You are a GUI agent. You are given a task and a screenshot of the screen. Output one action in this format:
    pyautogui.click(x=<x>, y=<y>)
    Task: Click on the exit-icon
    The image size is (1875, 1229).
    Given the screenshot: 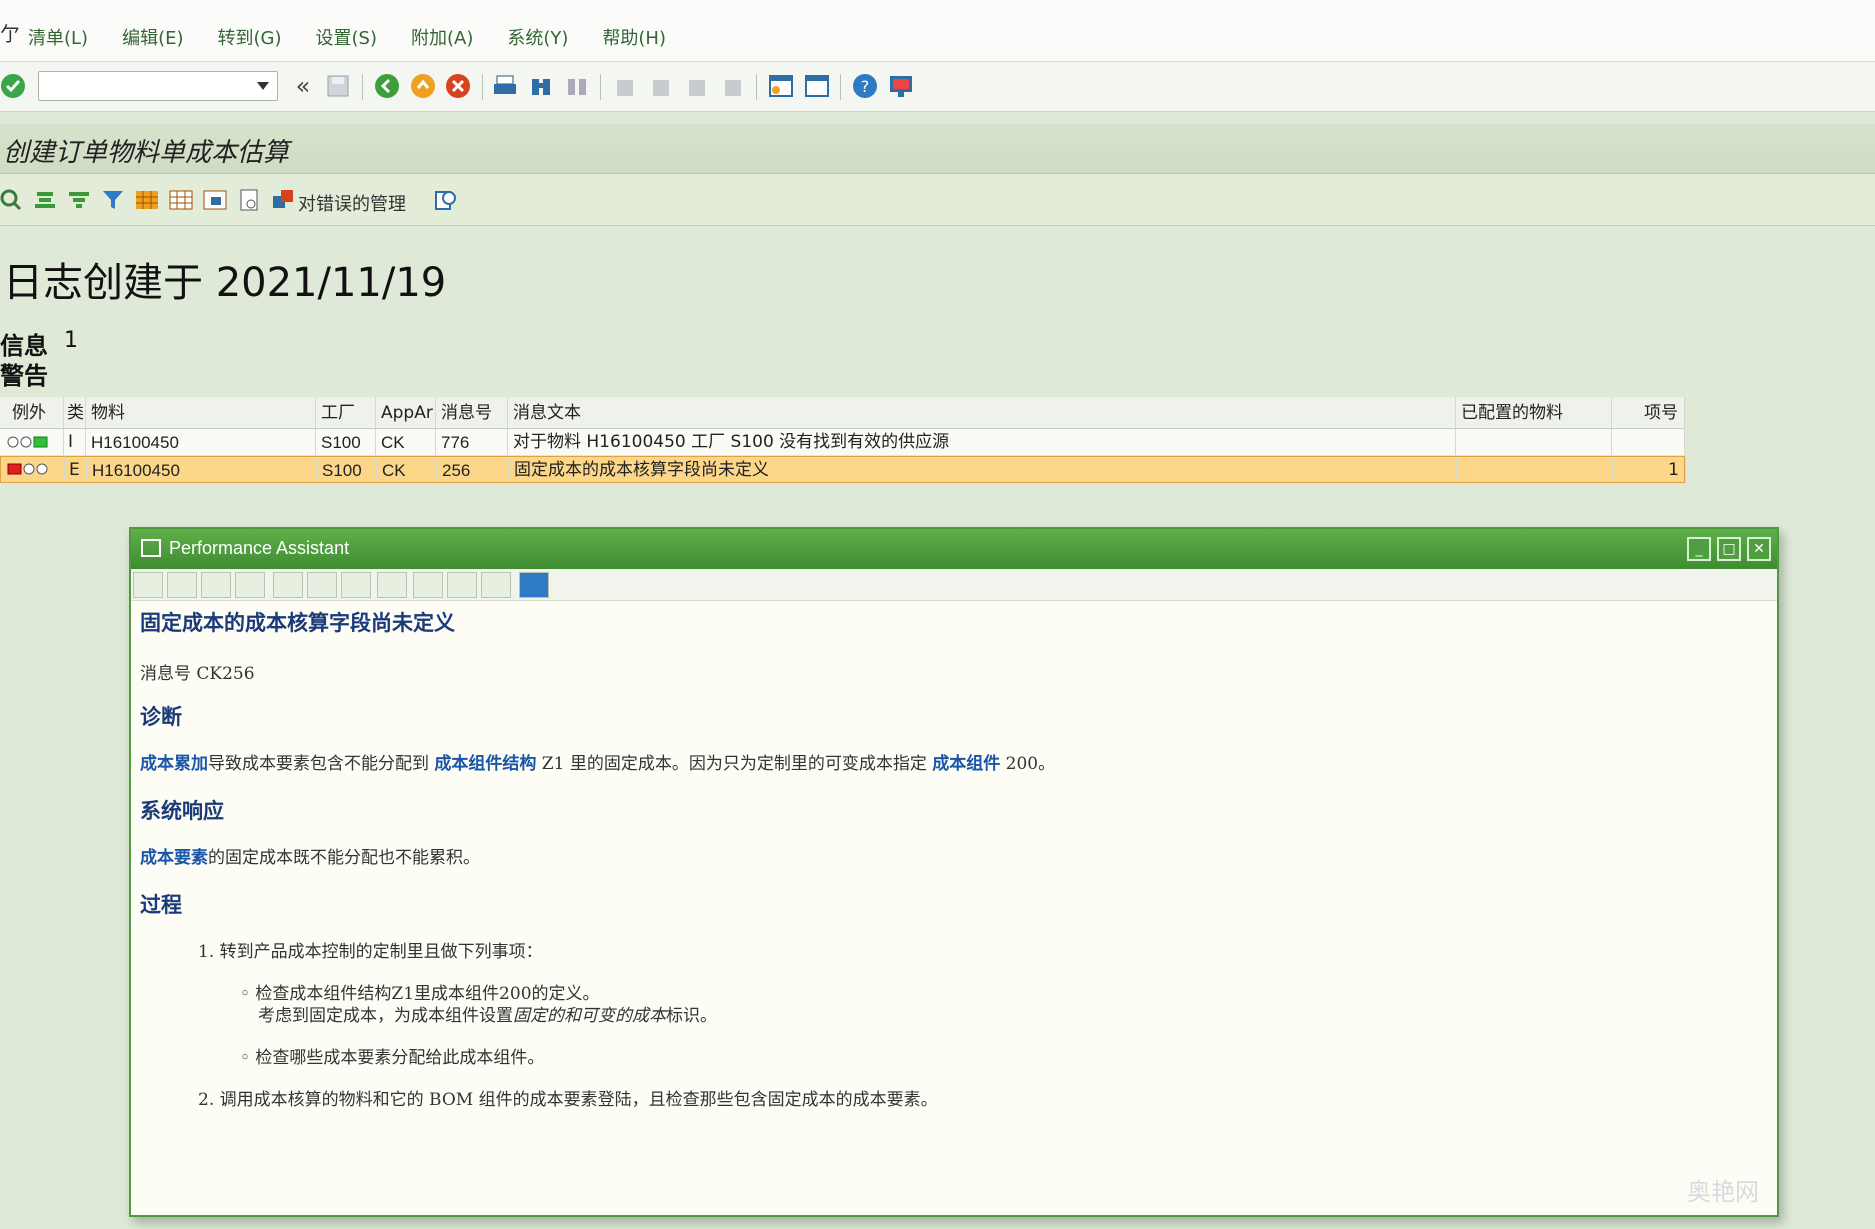 What is the action you would take?
    pyautogui.click(x=423, y=86)
    